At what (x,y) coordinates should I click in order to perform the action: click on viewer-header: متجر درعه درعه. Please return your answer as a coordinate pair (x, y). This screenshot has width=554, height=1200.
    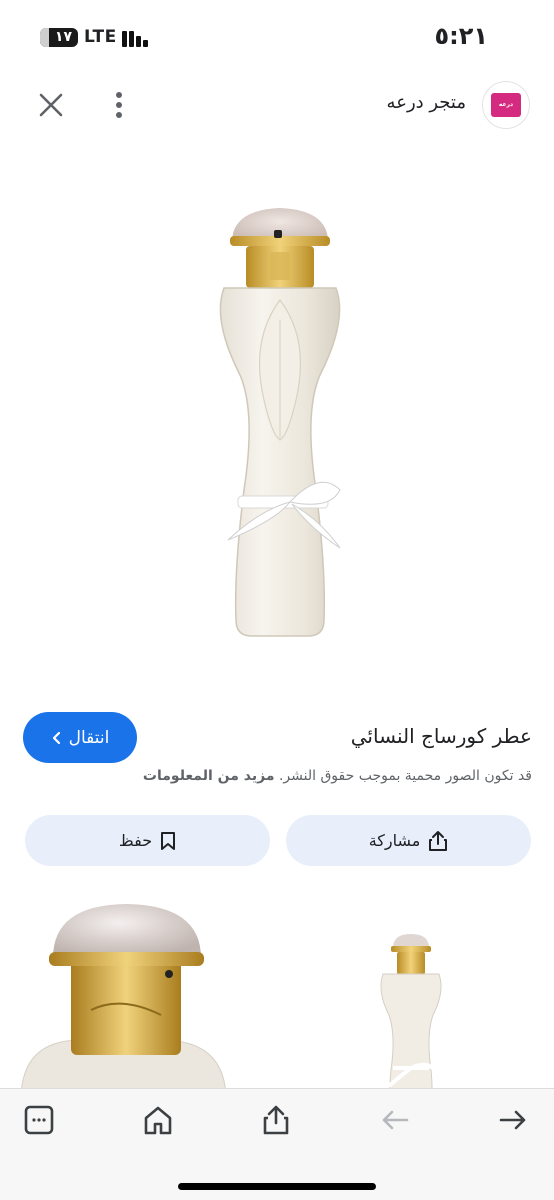
    Looking at the image, I should click on (277, 105).